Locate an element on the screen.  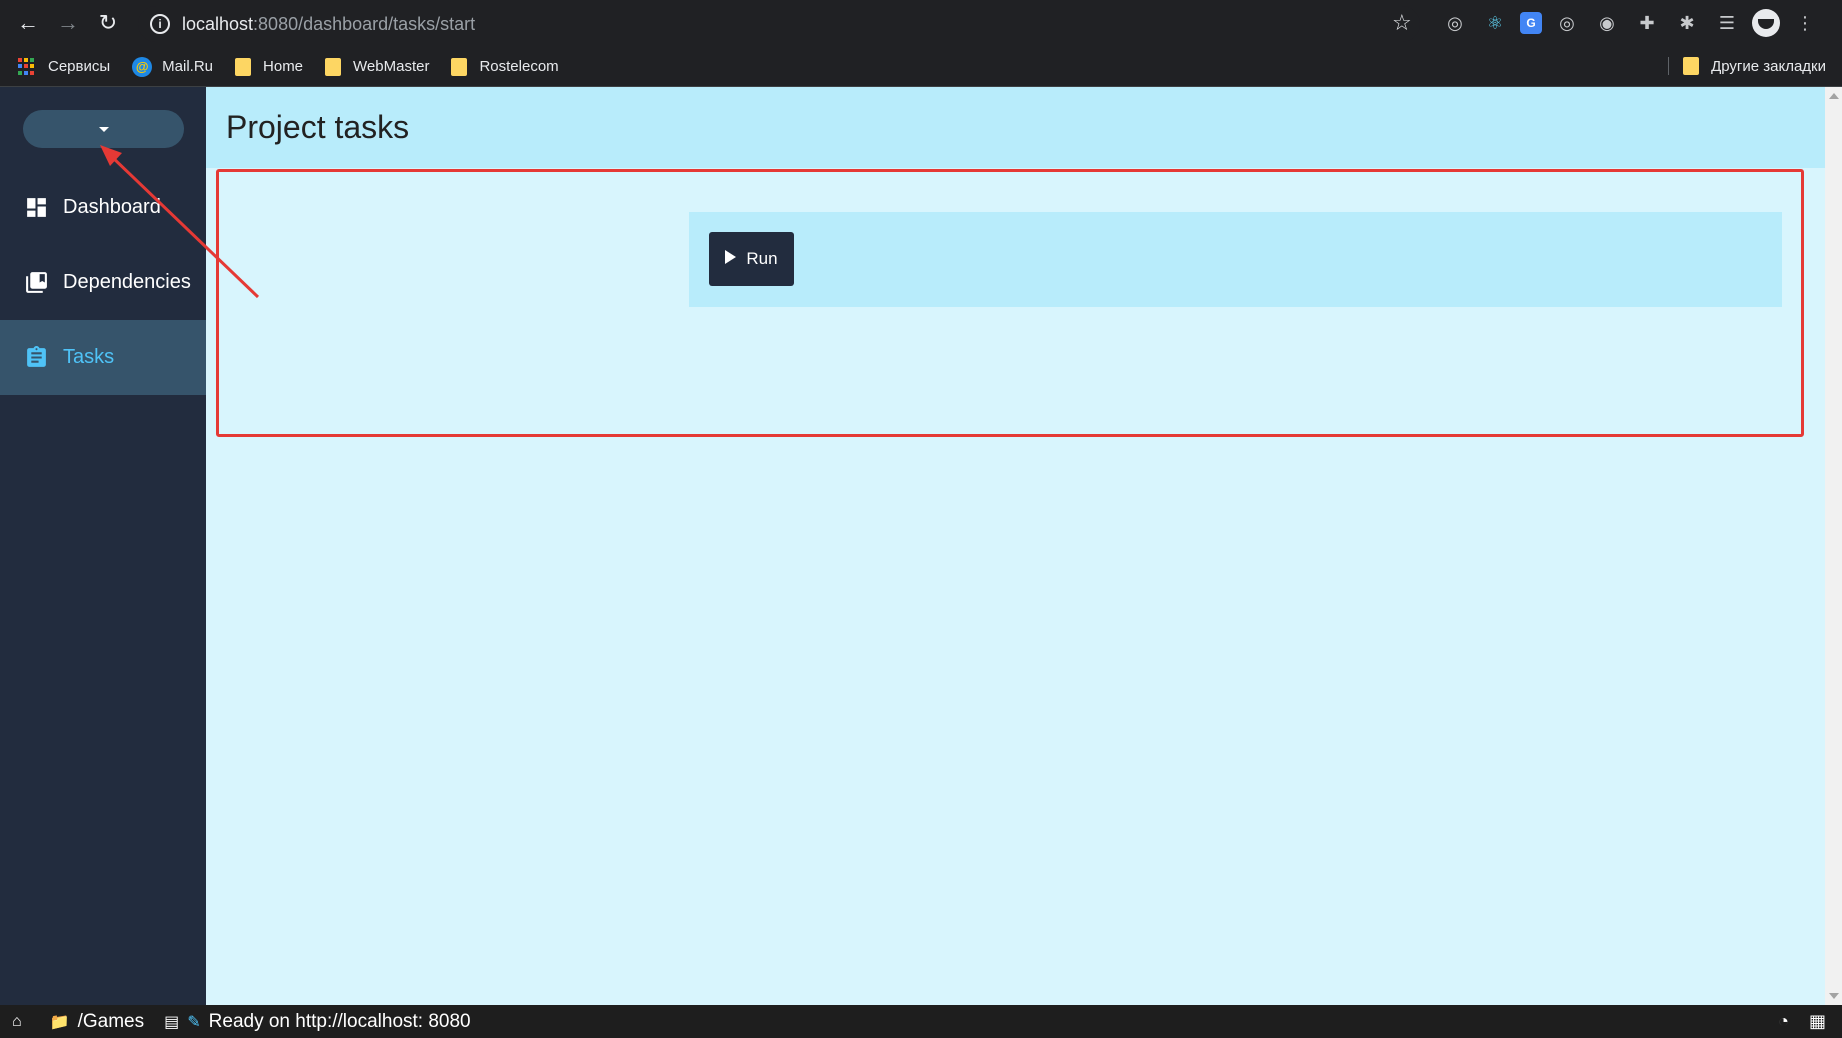
crosshair-icon: ✚ is located at coordinates (1647, 23).